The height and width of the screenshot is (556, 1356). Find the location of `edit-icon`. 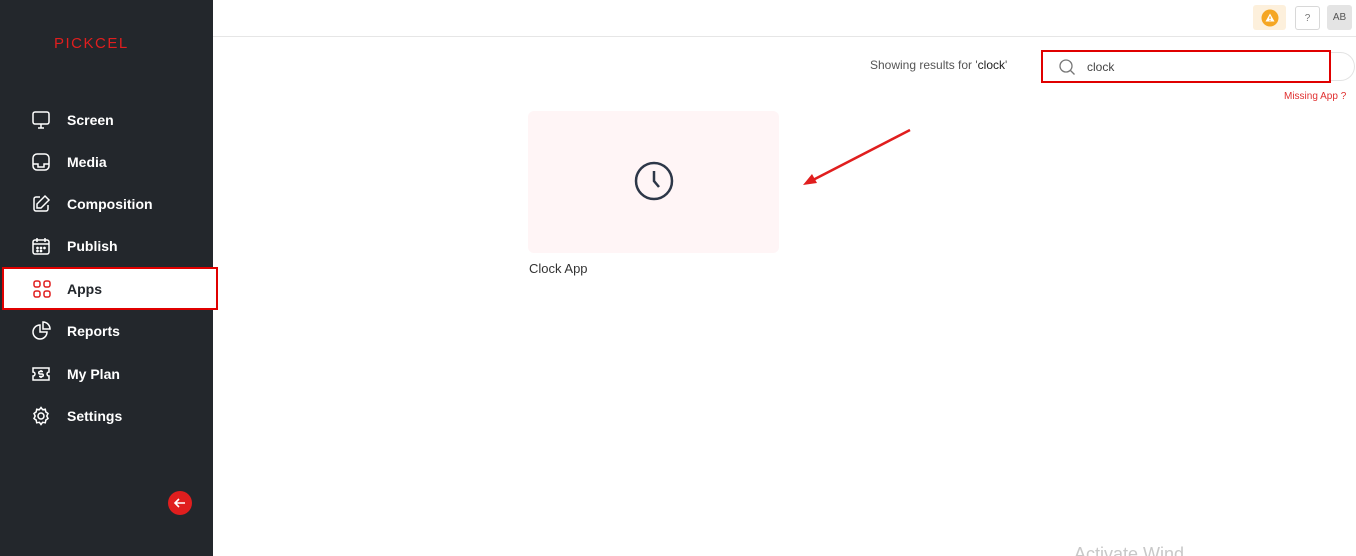

edit-icon is located at coordinates (41, 204).